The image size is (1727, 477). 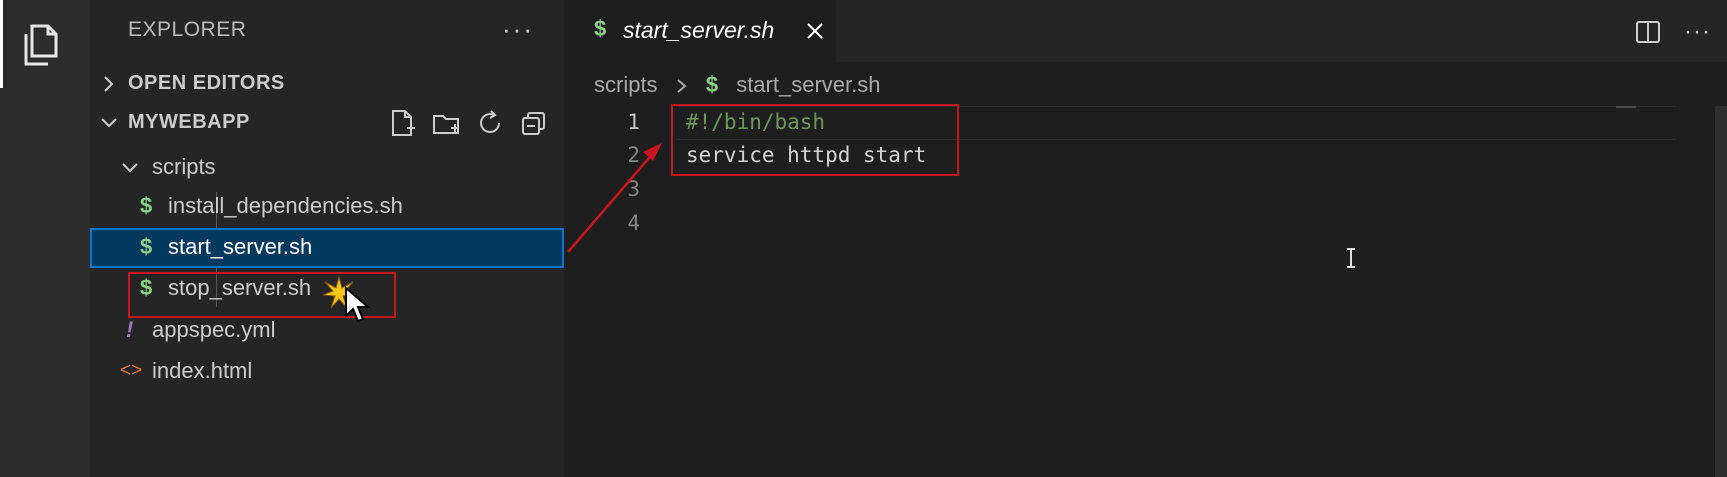 What do you see at coordinates (131, 370) in the screenshot?
I see `html-file-icon: <>` at bounding box center [131, 370].